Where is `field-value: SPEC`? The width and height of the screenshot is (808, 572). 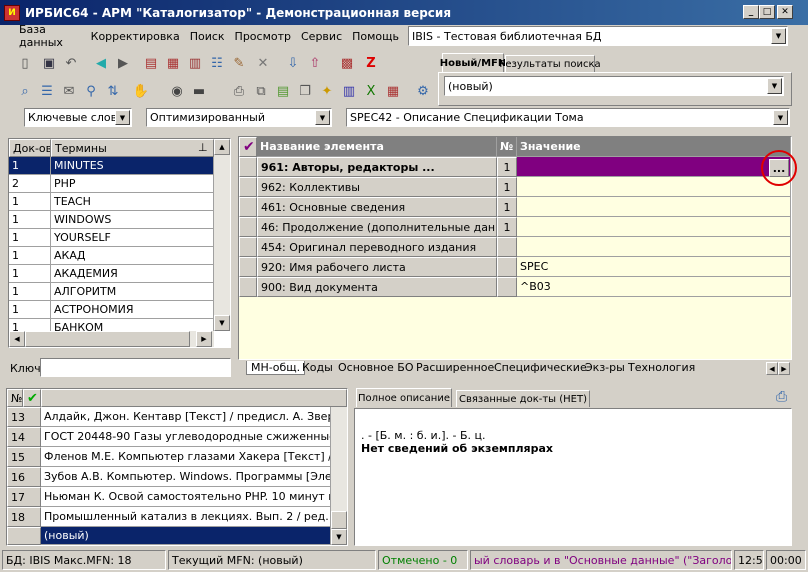 field-value: SPEC is located at coordinates (654, 267).